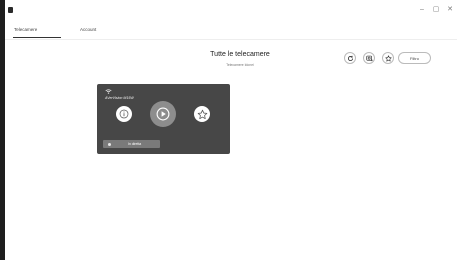 The height and width of the screenshot is (260, 457). Describe the element at coordinates (10, 10) in the screenshot. I see `app-icon` at that location.